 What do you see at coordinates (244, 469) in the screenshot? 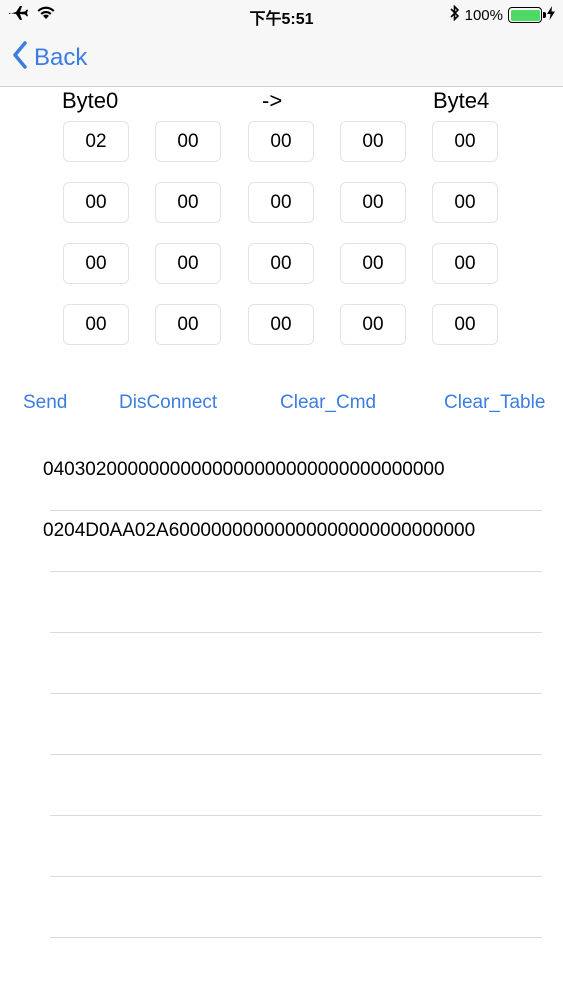
I see `row-text: 04030200000000000000000000000000000000` at bounding box center [244, 469].